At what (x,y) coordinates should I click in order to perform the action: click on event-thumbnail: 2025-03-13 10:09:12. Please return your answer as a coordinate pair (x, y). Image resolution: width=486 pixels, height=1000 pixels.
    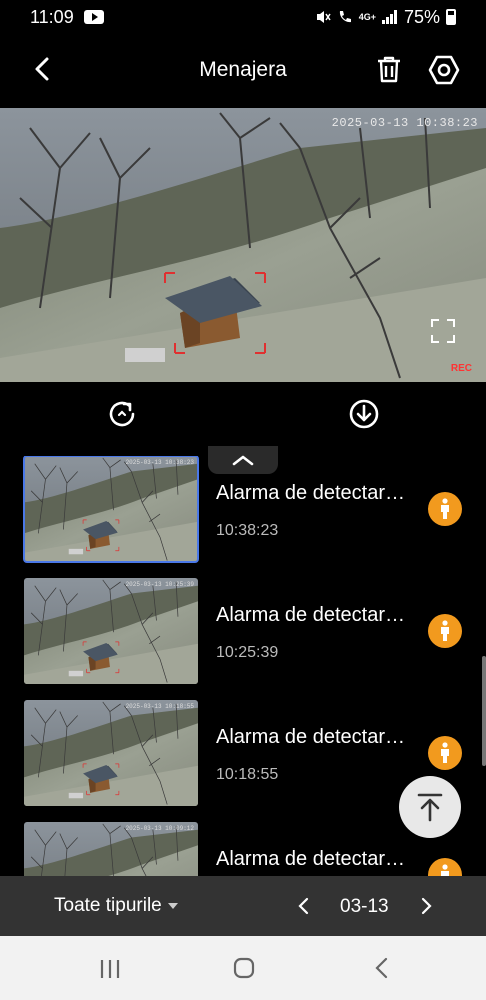
    Looking at the image, I should click on (111, 849).